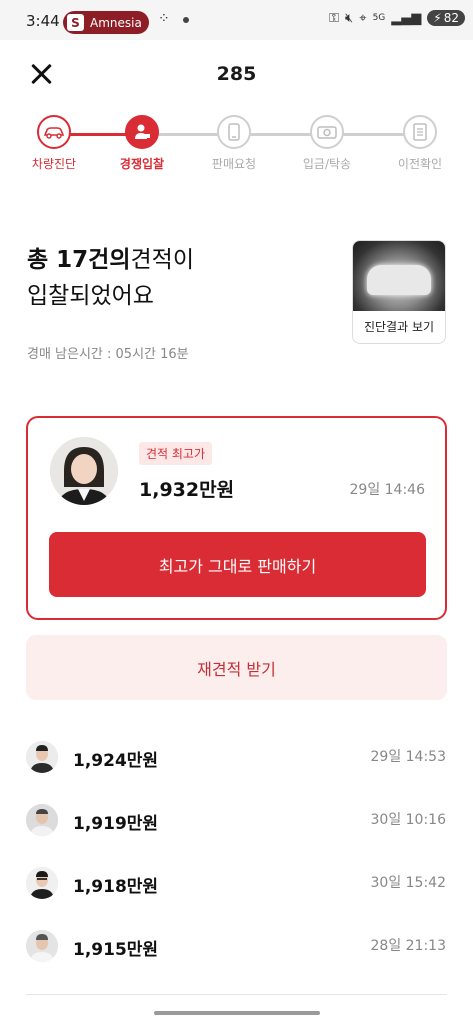 The width and height of the screenshot is (473, 1023). What do you see at coordinates (164, 19) in the screenshot?
I see `app-grid-icon: ⁘` at bounding box center [164, 19].